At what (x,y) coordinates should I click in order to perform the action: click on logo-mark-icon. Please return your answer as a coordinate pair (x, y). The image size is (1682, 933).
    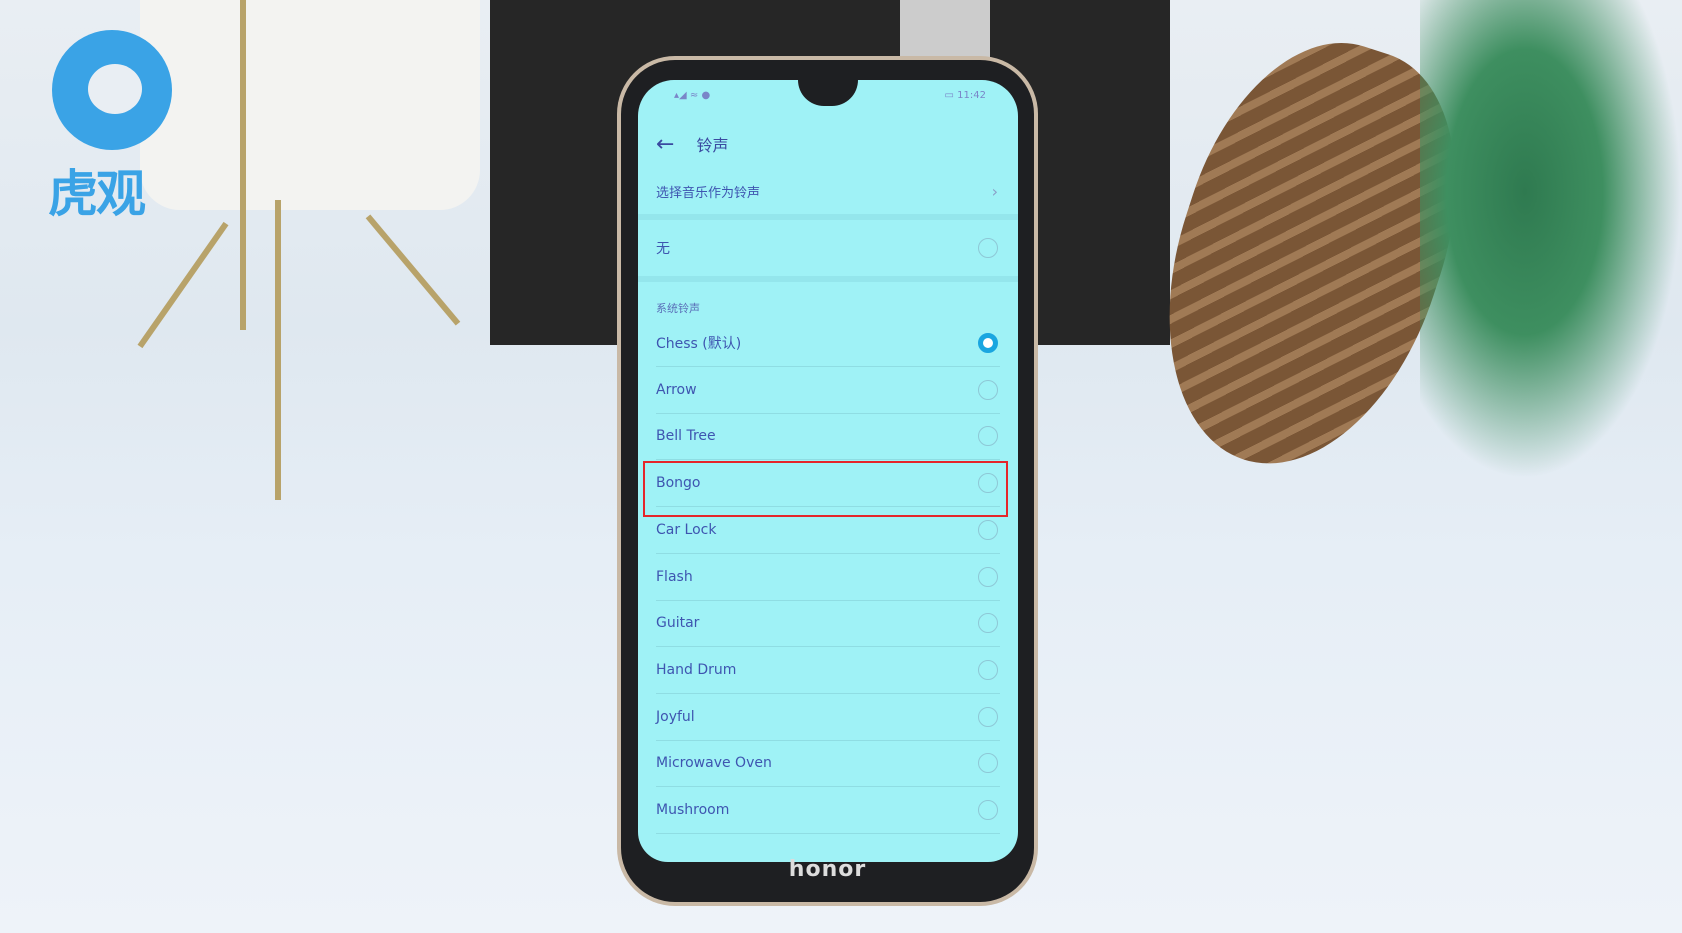
    Looking at the image, I should click on (112, 90).